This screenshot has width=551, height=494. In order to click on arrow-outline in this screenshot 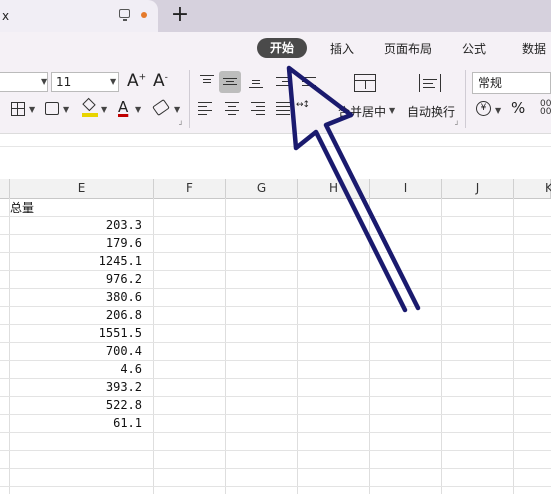, I will do `click(353, 189)`.